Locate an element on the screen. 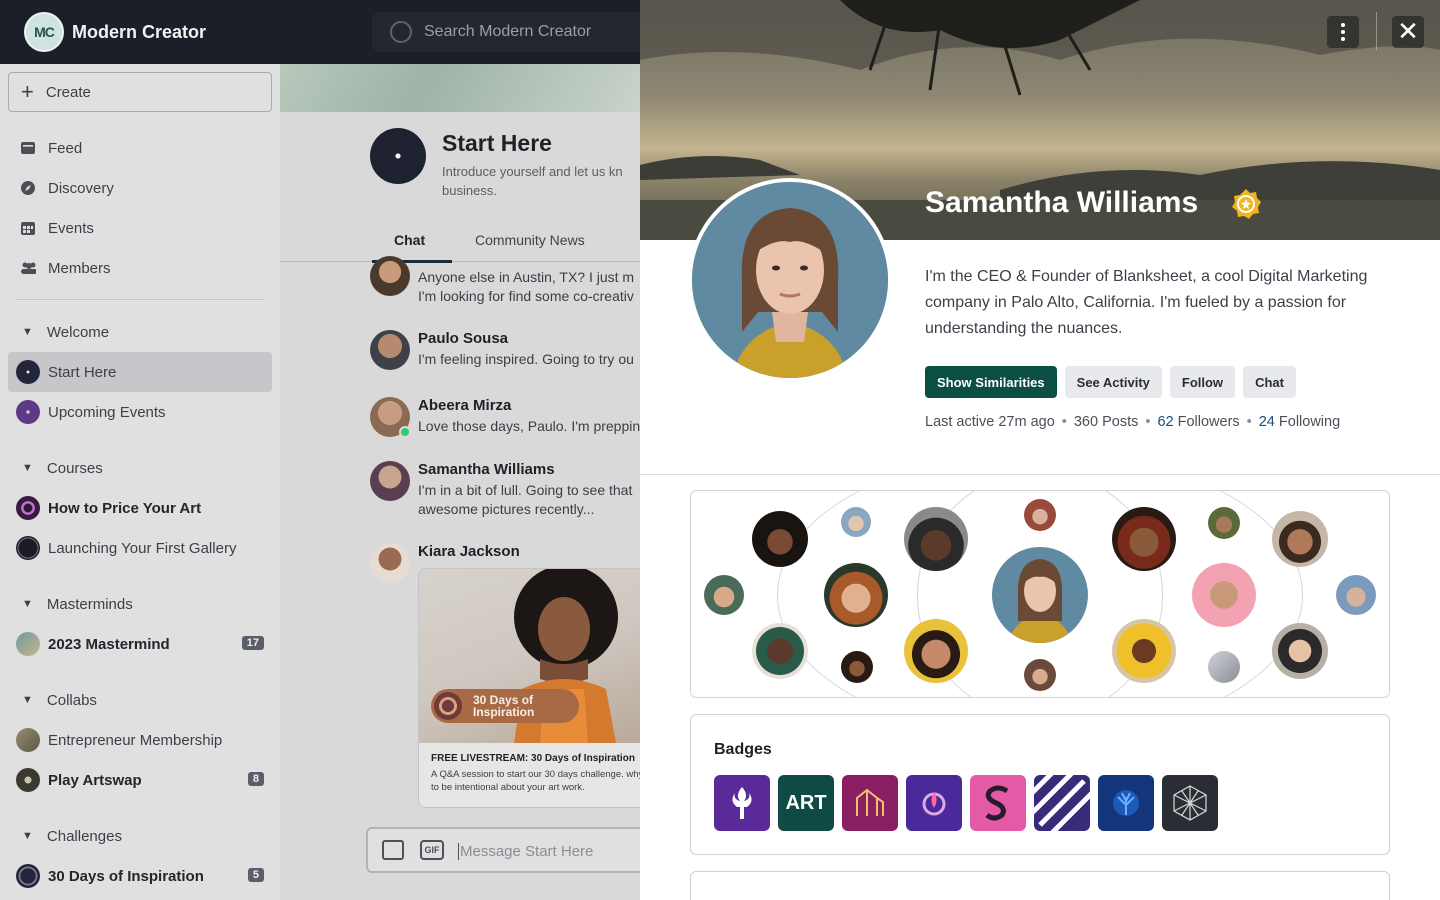  sidebar-item-members: Members is located at coordinates (140, 268).